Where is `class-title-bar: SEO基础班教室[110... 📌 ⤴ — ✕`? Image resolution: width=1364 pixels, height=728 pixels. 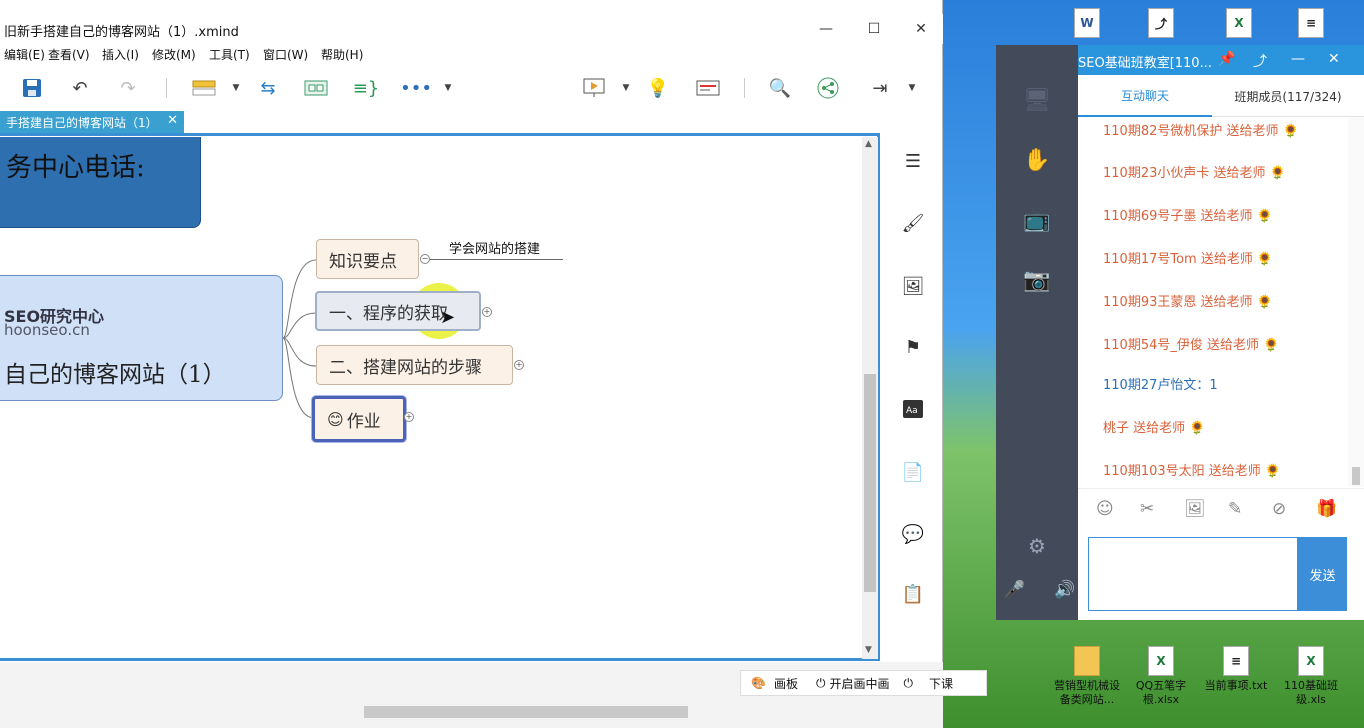 class-title-bar: SEO基础班教室[110... 📌 ⤴ — ✕ is located at coordinates (1221, 60).